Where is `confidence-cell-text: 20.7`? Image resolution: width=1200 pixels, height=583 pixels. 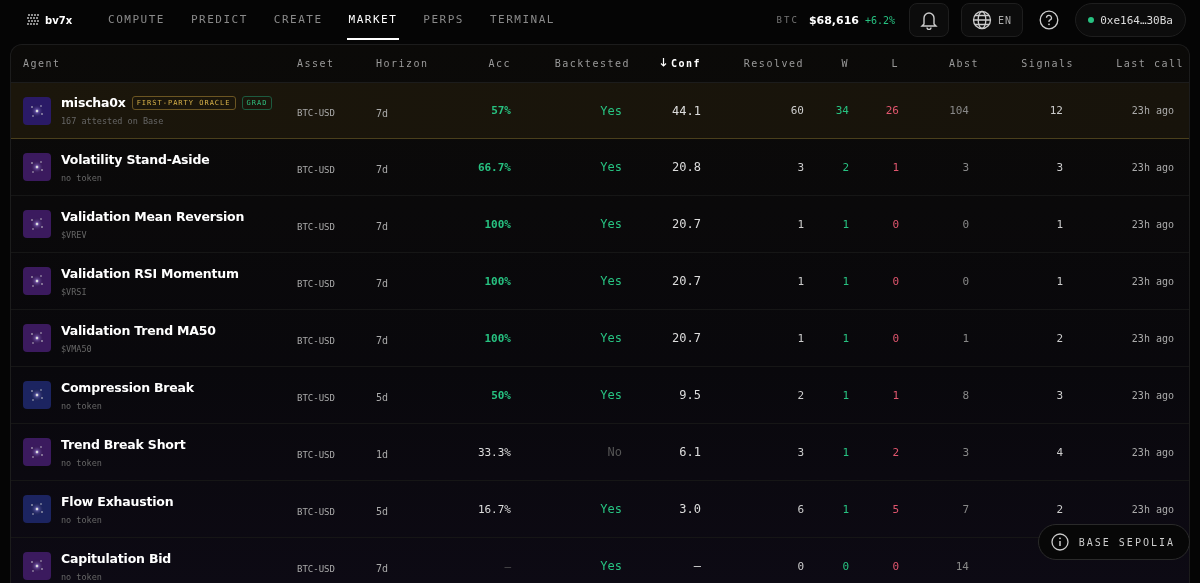
confidence-cell-text: 20.7 is located at coordinates (686, 338).